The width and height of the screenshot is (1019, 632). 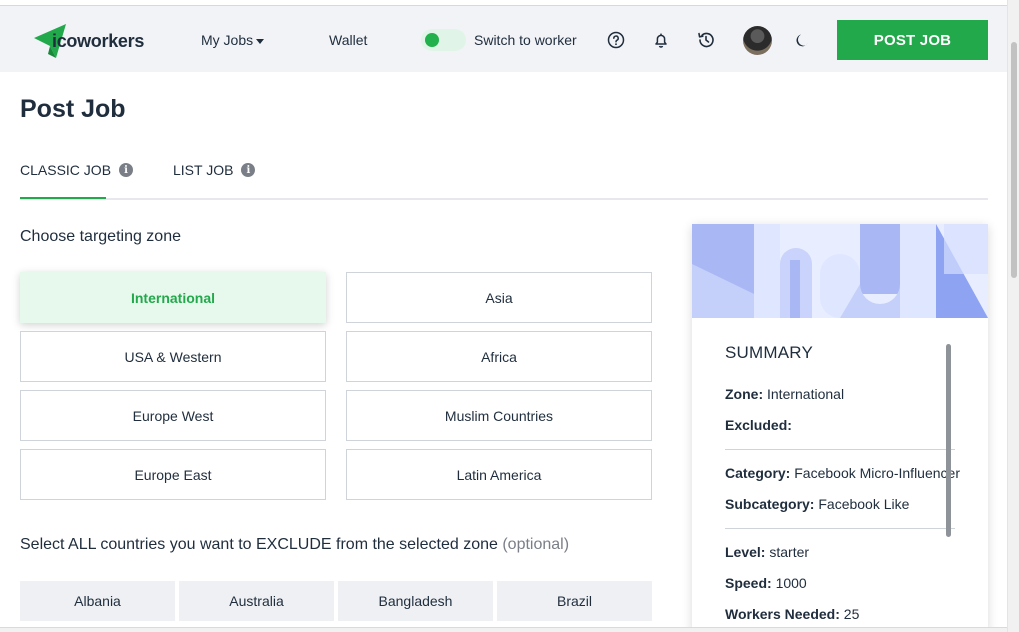 I want to click on summary-excluded-key: Excluded:, so click(x=758, y=425).